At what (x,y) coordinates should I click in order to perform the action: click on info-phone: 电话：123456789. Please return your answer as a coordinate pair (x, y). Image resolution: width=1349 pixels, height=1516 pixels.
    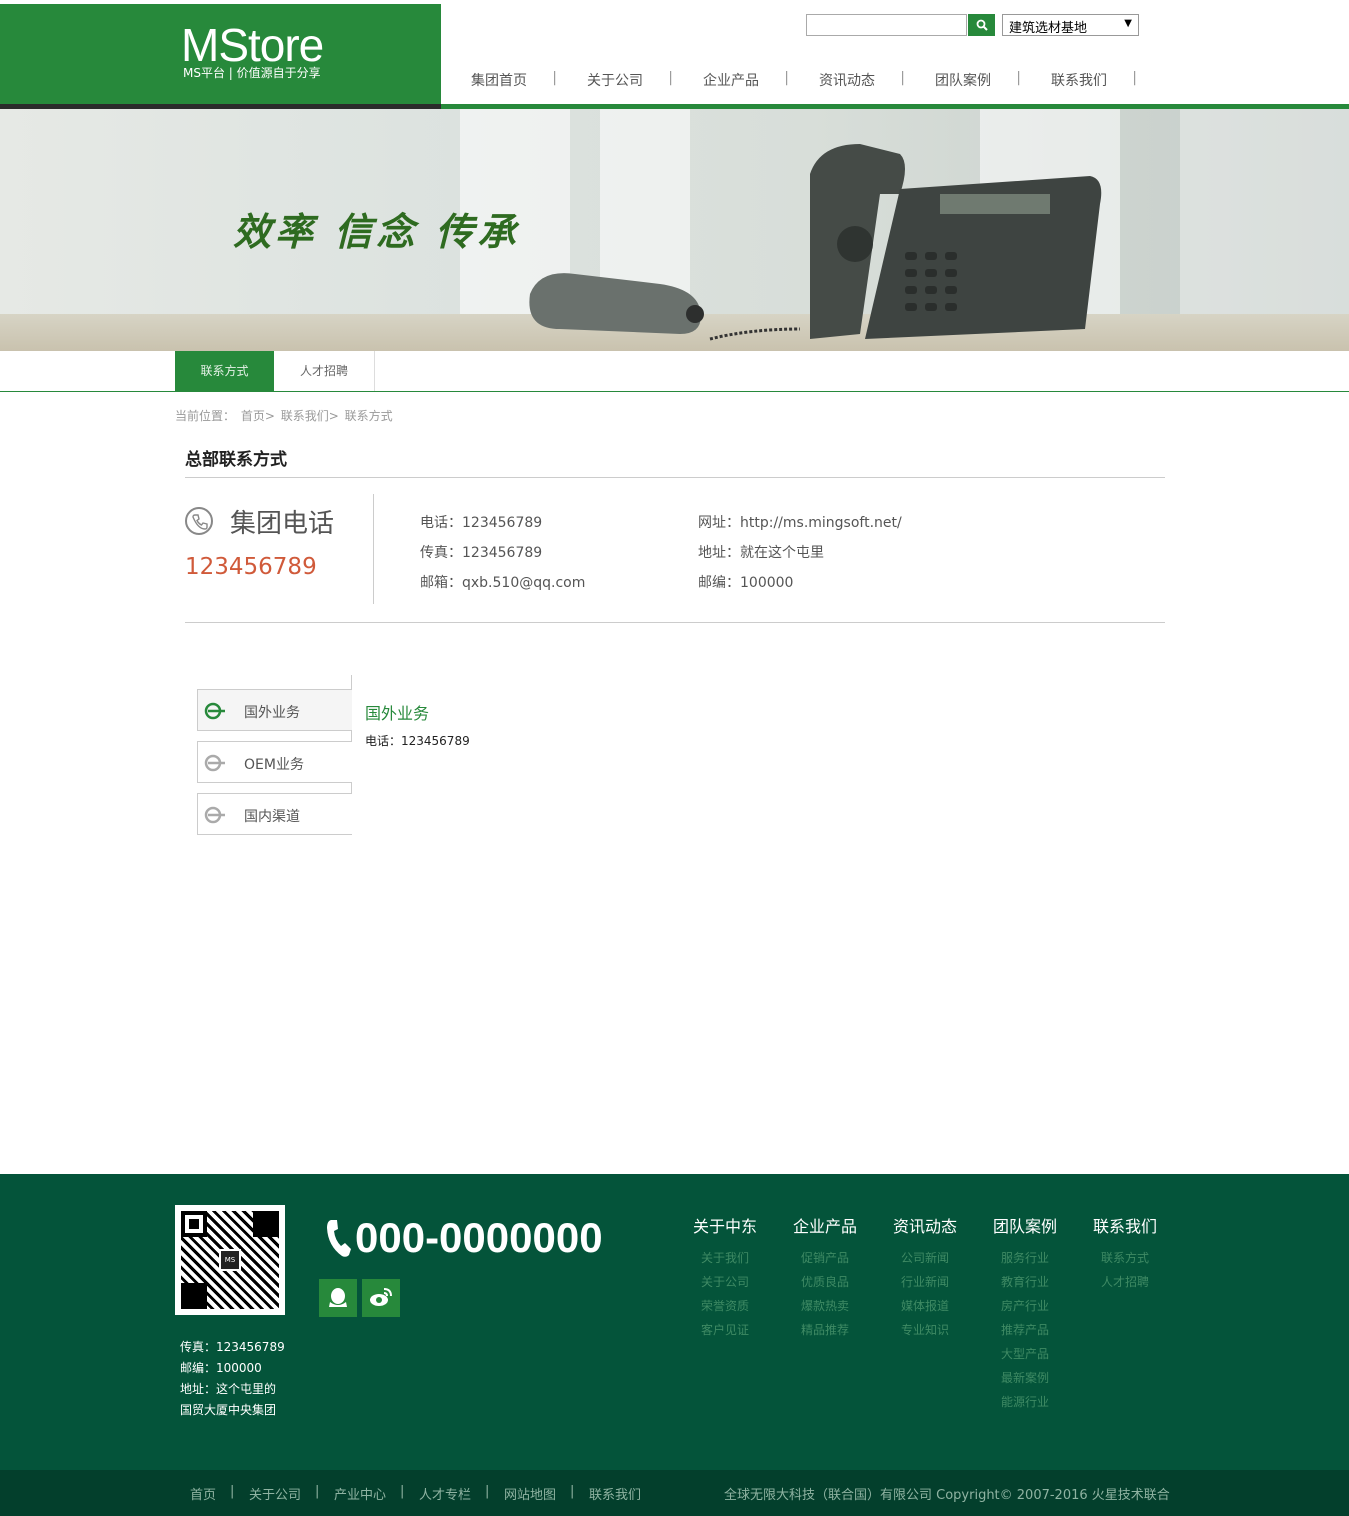
    Looking at the image, I should click on (481, 523).